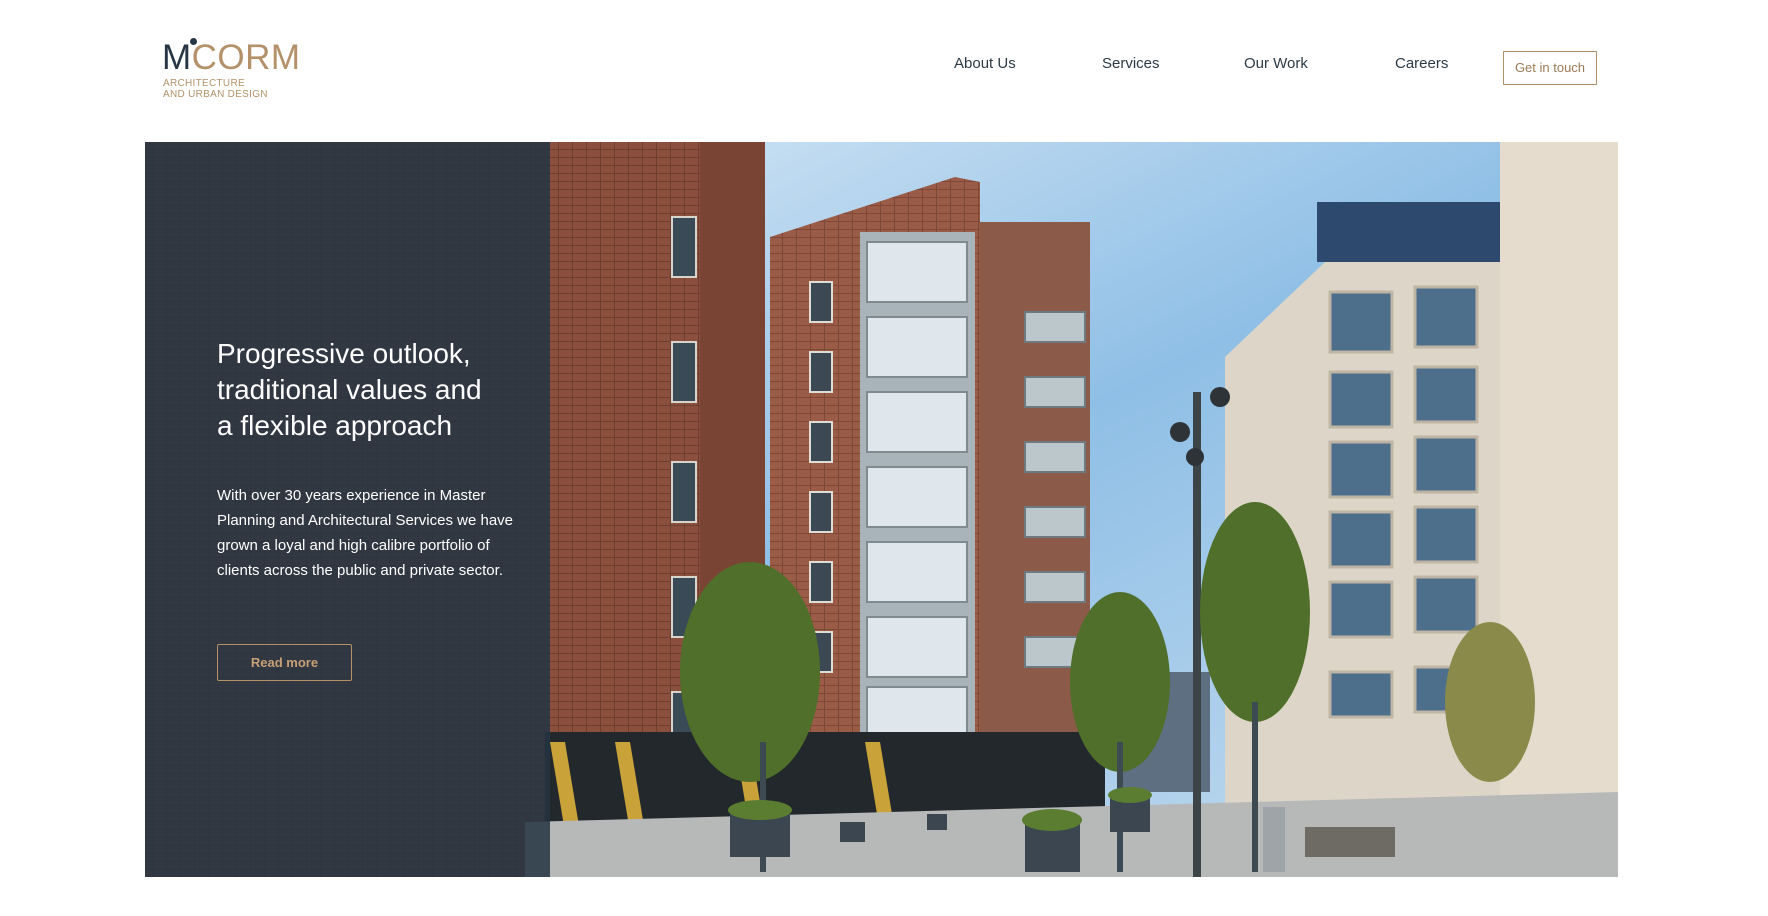  I want to click on logo-dot-icon, so click(193, 41).